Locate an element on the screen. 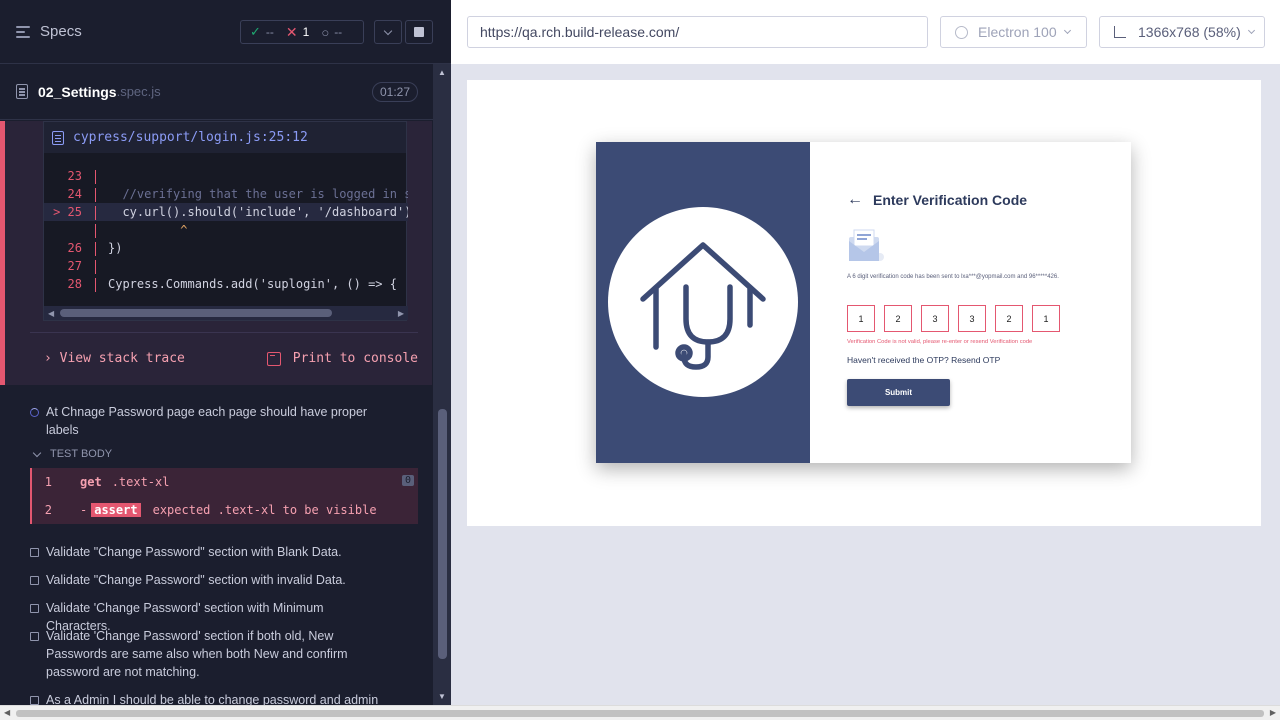 This screenshot has width=1280, height=720. ruler-icon is located at coordinates (1120, 32).